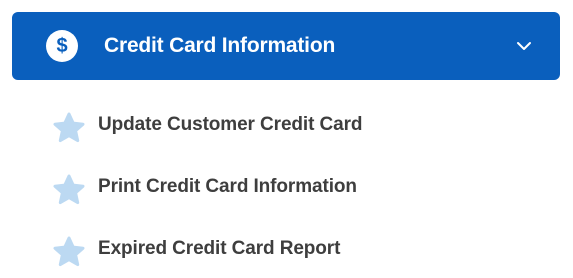 Image resolution: width=573 pixels, height=278 pixels. I want to click on submenu-item-label: Print Credit Card Information, so click(227, 186).